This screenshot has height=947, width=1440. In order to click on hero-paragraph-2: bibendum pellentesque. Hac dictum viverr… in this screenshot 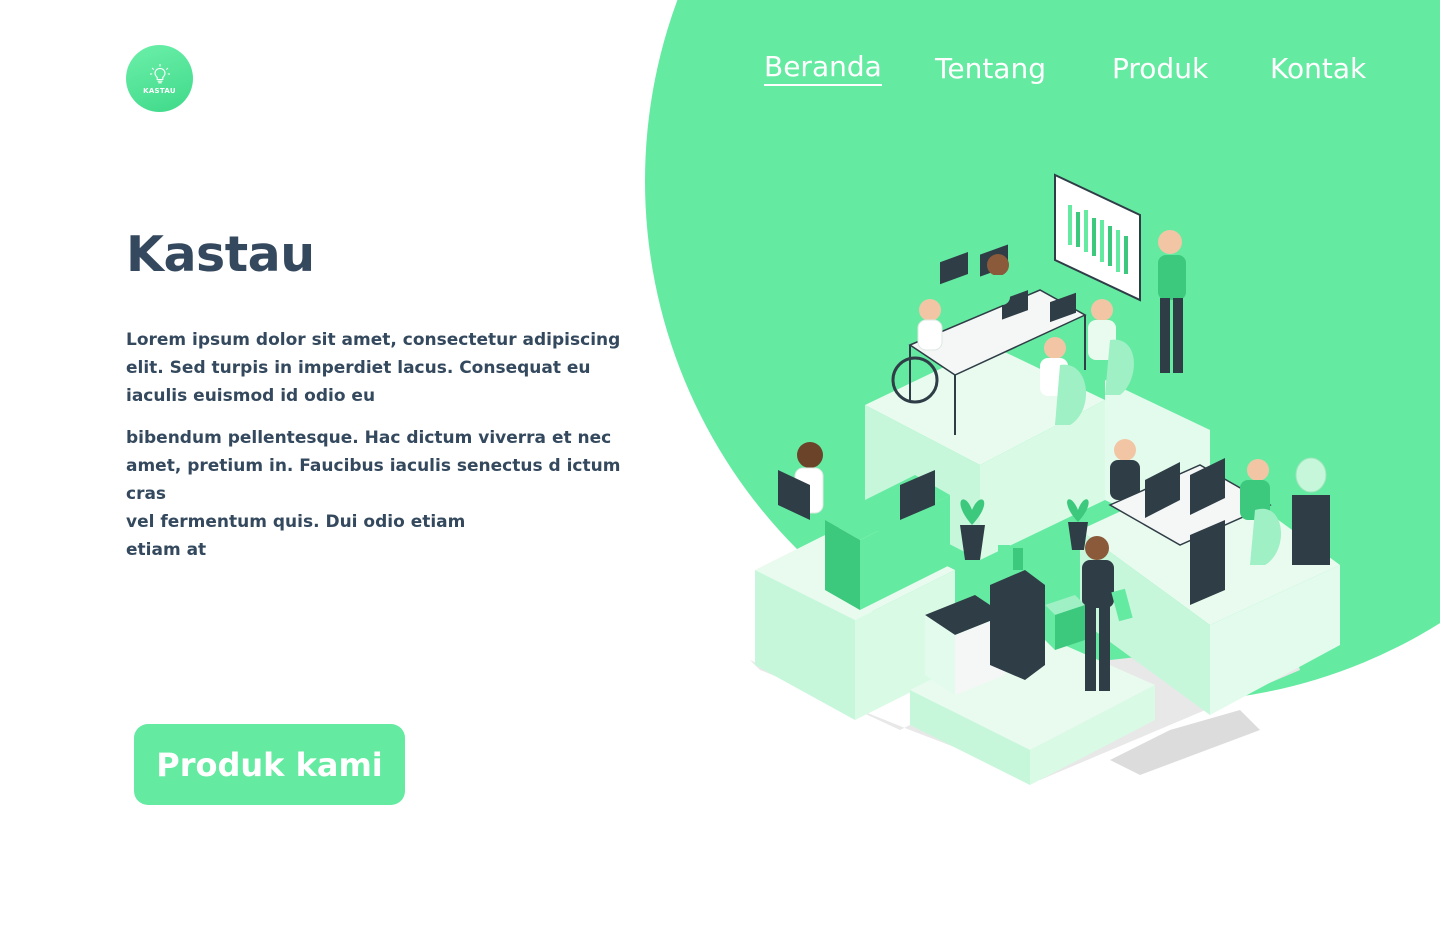, I will do `click(391, 494)`.